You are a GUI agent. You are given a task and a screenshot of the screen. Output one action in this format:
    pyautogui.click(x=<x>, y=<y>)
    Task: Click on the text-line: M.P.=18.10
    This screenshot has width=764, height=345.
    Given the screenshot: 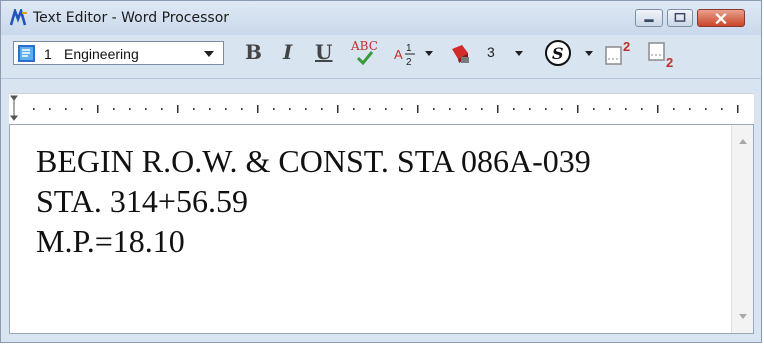 What is the action you would take?
    pyautogui.click(x=366, y=241)
    